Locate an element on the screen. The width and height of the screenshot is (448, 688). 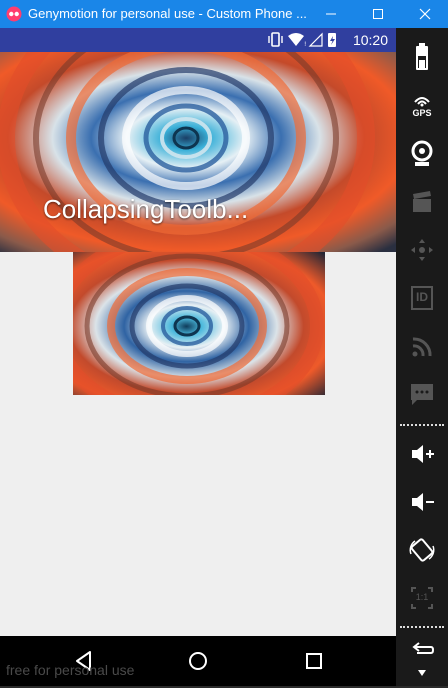
minimize-button is located at coordinates (331, 14).